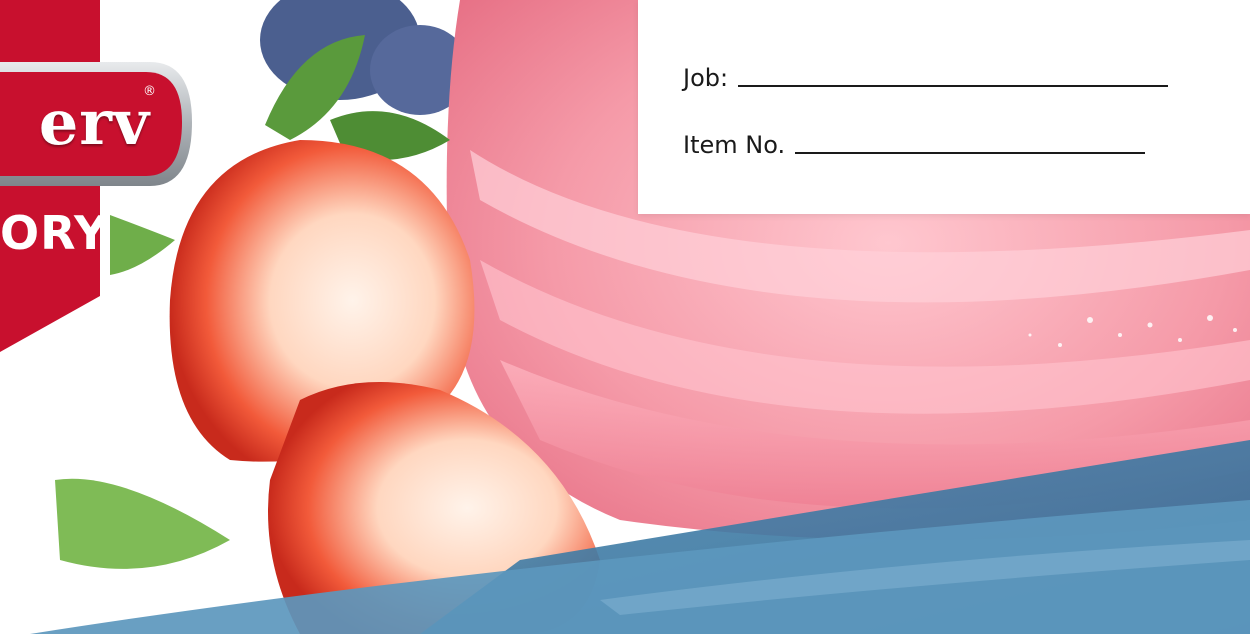  I want to click on logo-banner-text: ORY, so click(54, 233).